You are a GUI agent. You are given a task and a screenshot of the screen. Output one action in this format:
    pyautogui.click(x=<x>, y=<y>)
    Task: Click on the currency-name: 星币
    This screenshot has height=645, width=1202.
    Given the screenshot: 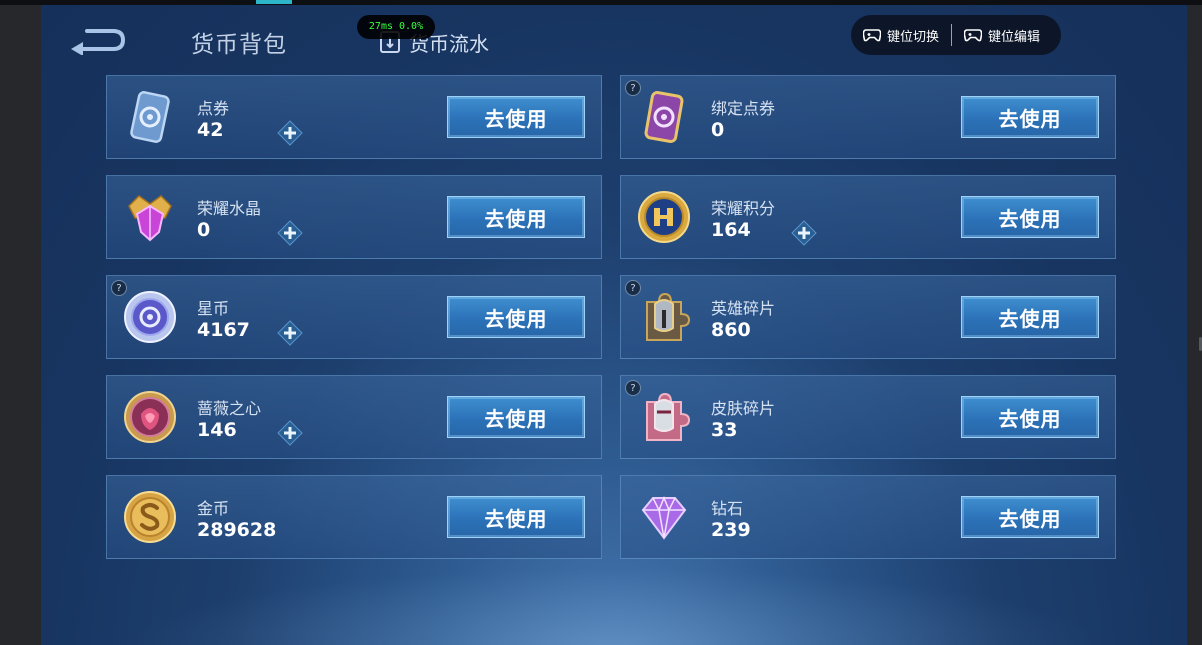 What is the action you would take?
    pyautogui.click(x=213, y=308)
    